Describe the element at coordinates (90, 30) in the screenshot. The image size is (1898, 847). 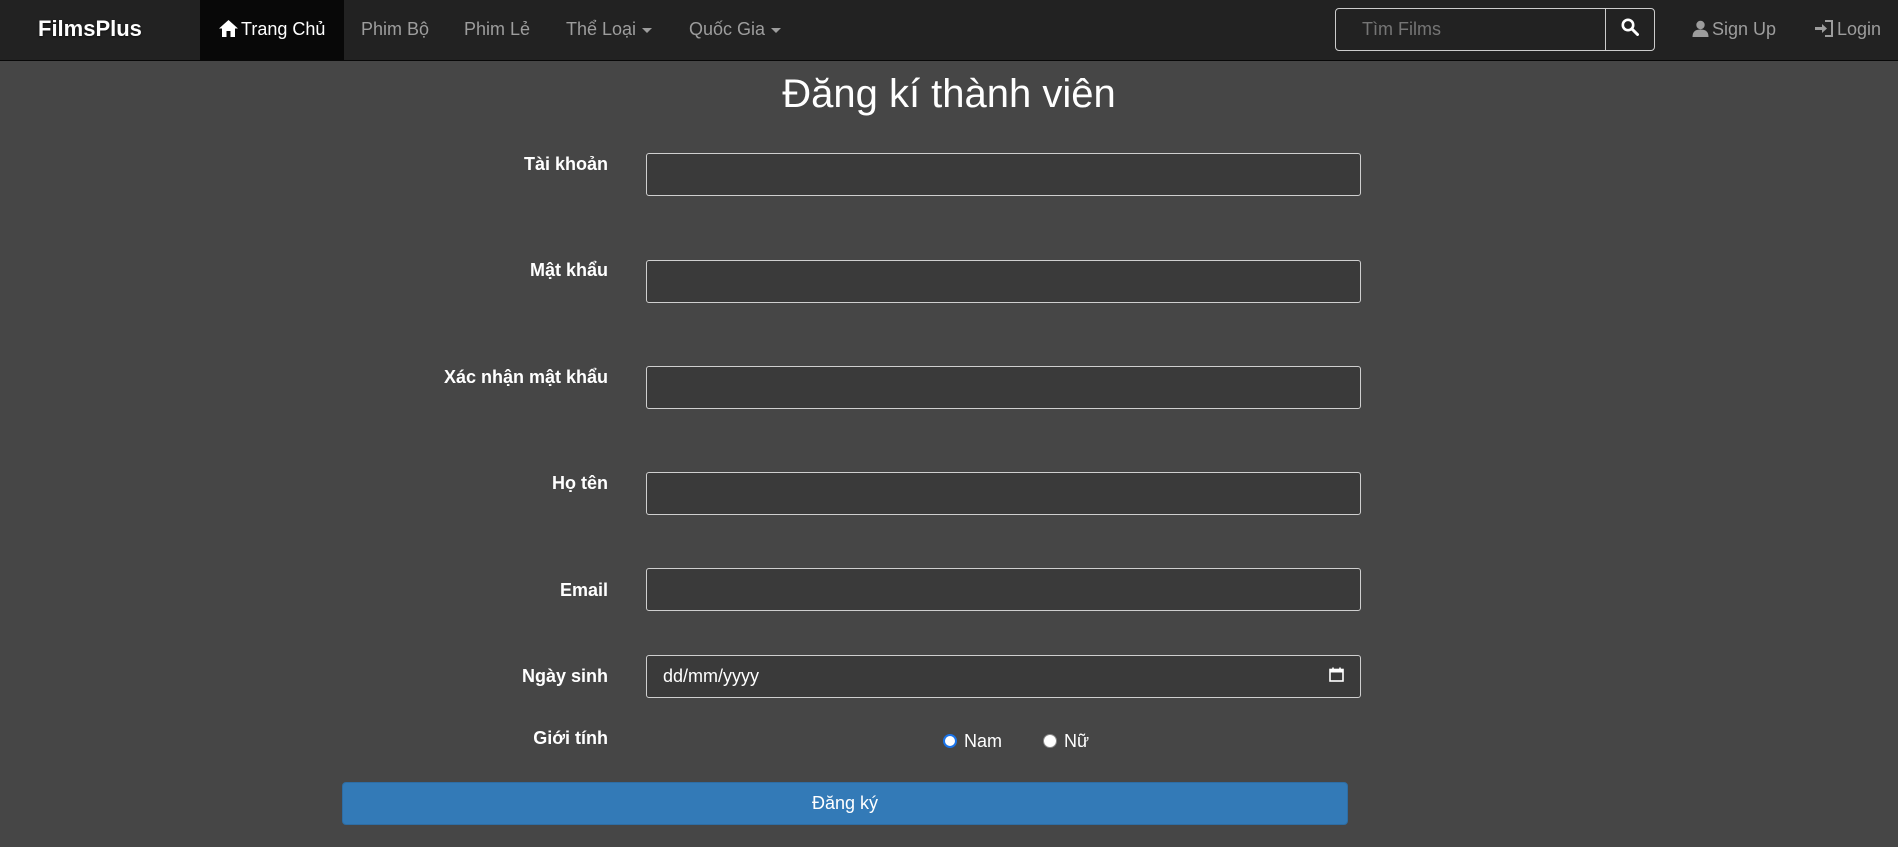
I see `brand-logo: FilmsPlus` at that location.